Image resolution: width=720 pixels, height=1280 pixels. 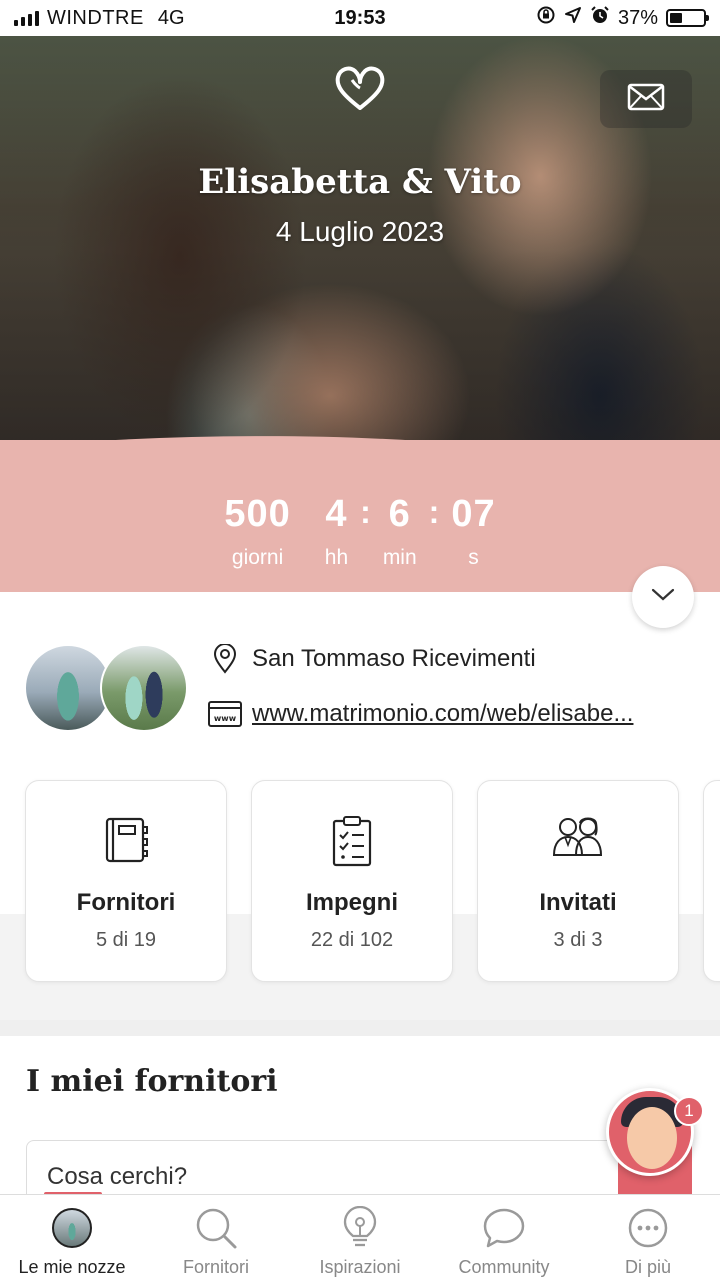 What do you see at coordinates (652, 1138) in the screenshot?
I see `assistant-face` at bounding box center [652, 1138].